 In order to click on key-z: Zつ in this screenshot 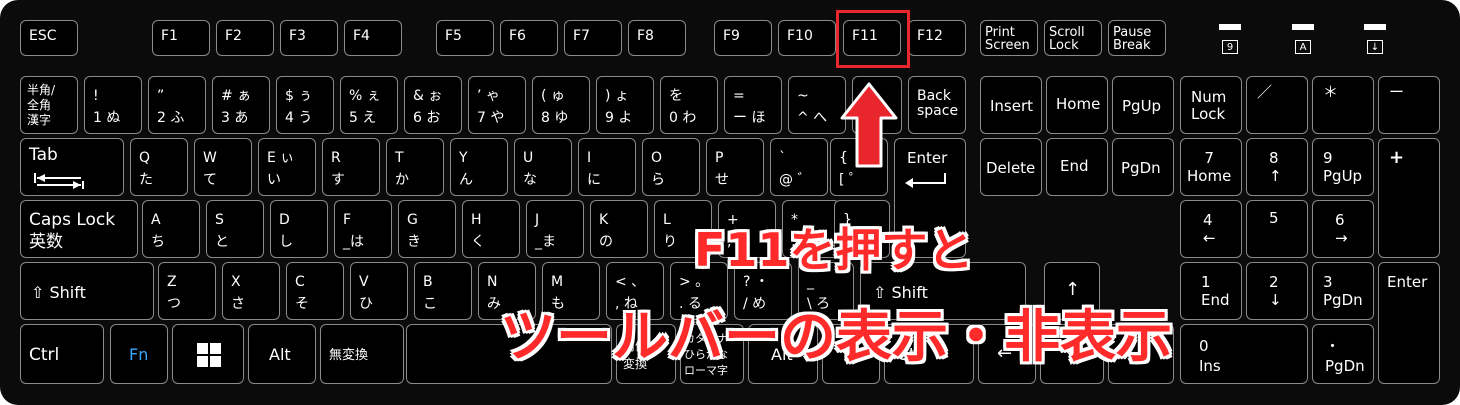, I will do `click(187, 291)`.